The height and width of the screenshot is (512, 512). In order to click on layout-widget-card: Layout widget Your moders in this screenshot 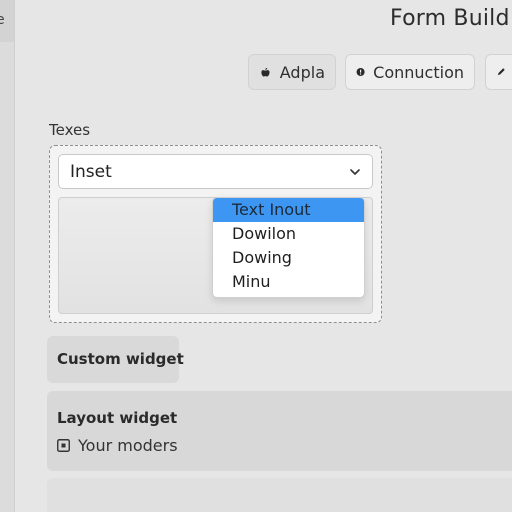, I will do `click(279, 431)`.